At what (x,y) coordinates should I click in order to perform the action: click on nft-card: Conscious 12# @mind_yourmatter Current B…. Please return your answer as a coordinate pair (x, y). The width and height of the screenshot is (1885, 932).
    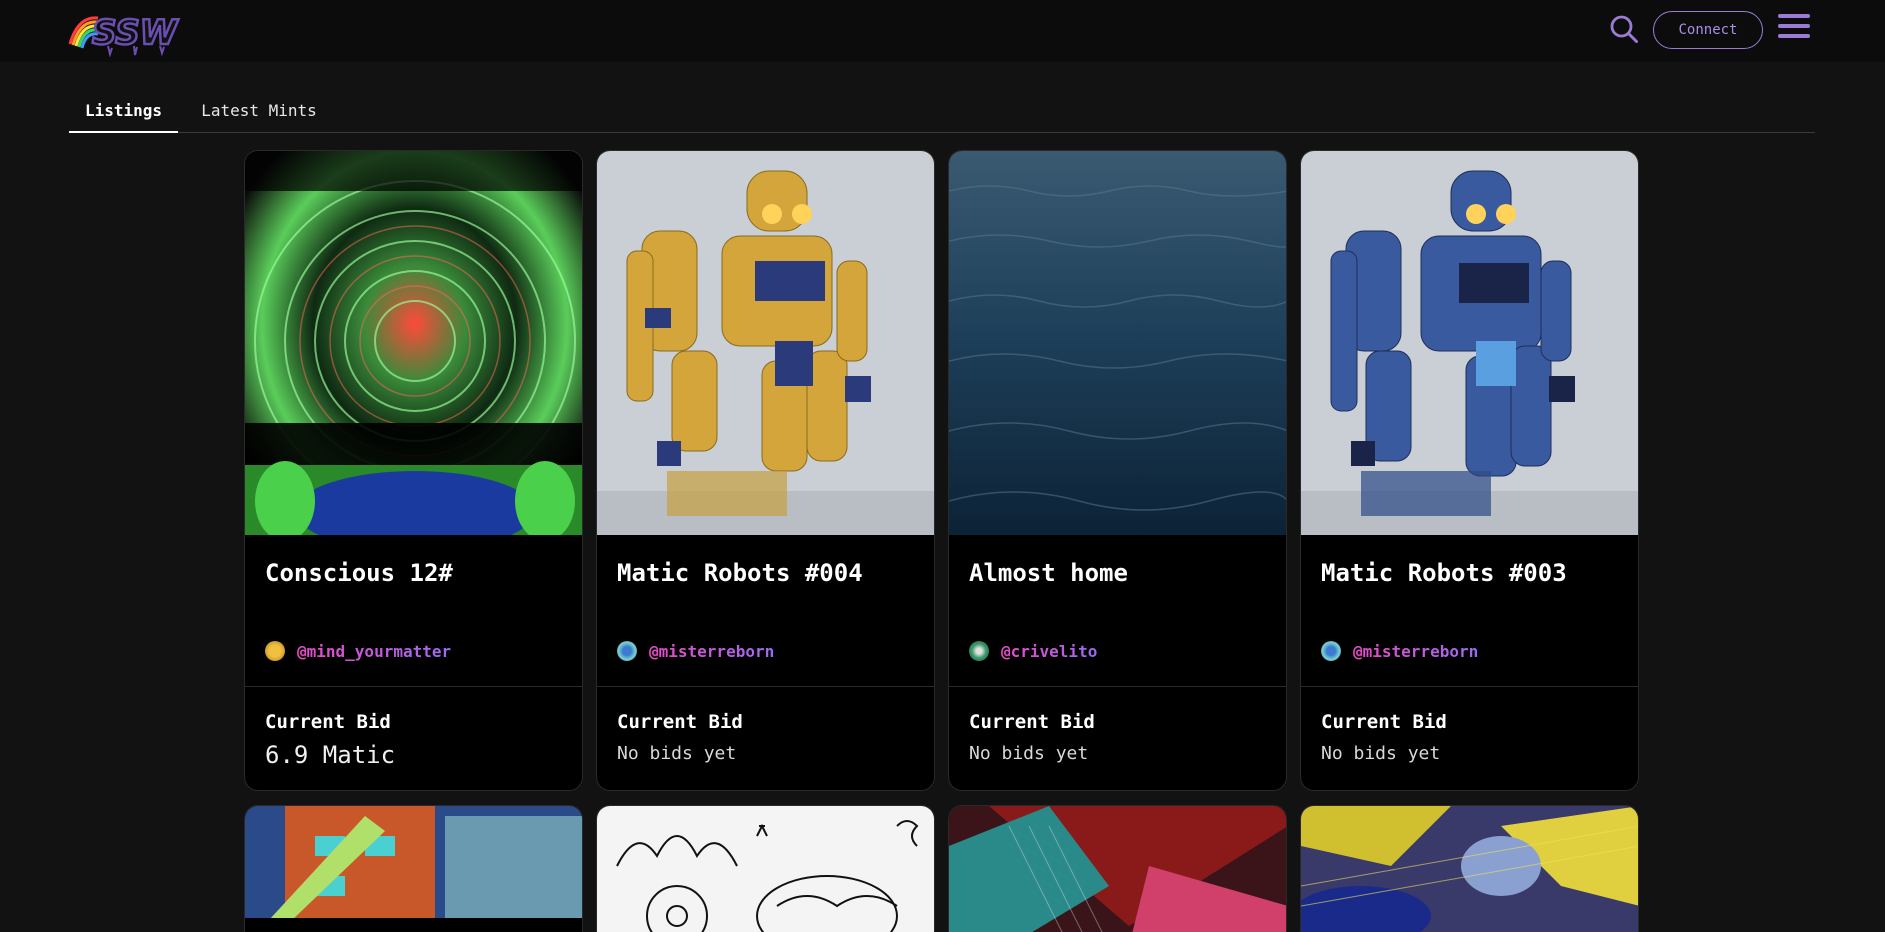
    Looking at the image, I should click on (413, 470).